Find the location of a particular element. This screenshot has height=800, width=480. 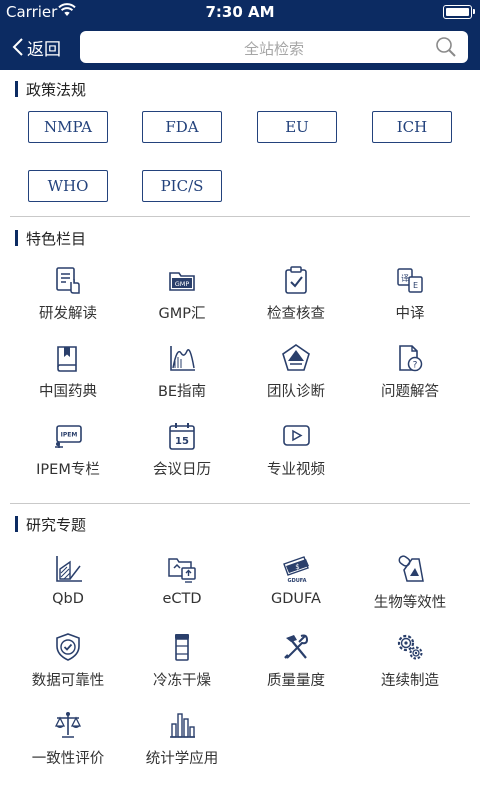

svg-text: 译 is located at coordinates (405, 278).